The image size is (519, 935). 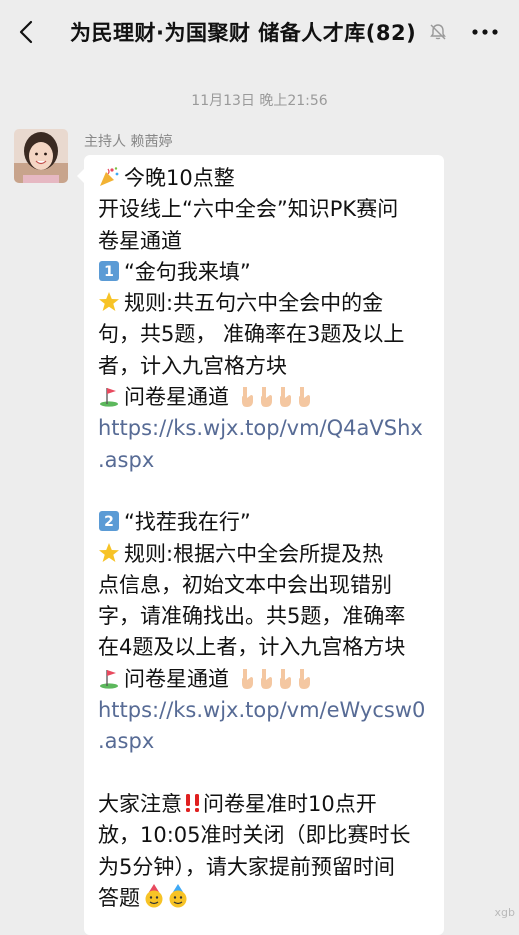 What do you see at coordinates (252, 647) in the screenshot?
I see `message-line: 在4题及以上者，计入九宫格方块` at bounding box center [252, 647].